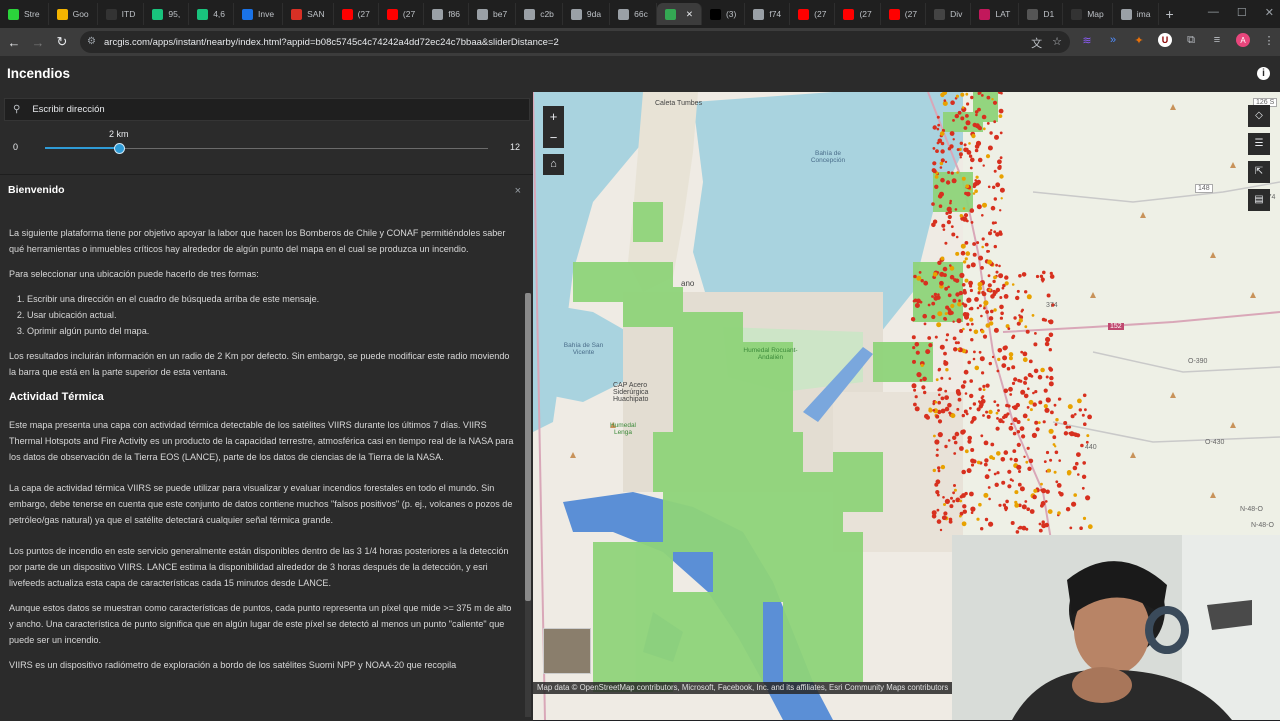 This screenshot has height=721, width=1280. What do you see at coordinates (121, 14) in the screenshot?
I see `browser-tab: ITD` at bounding box center [121, 14].